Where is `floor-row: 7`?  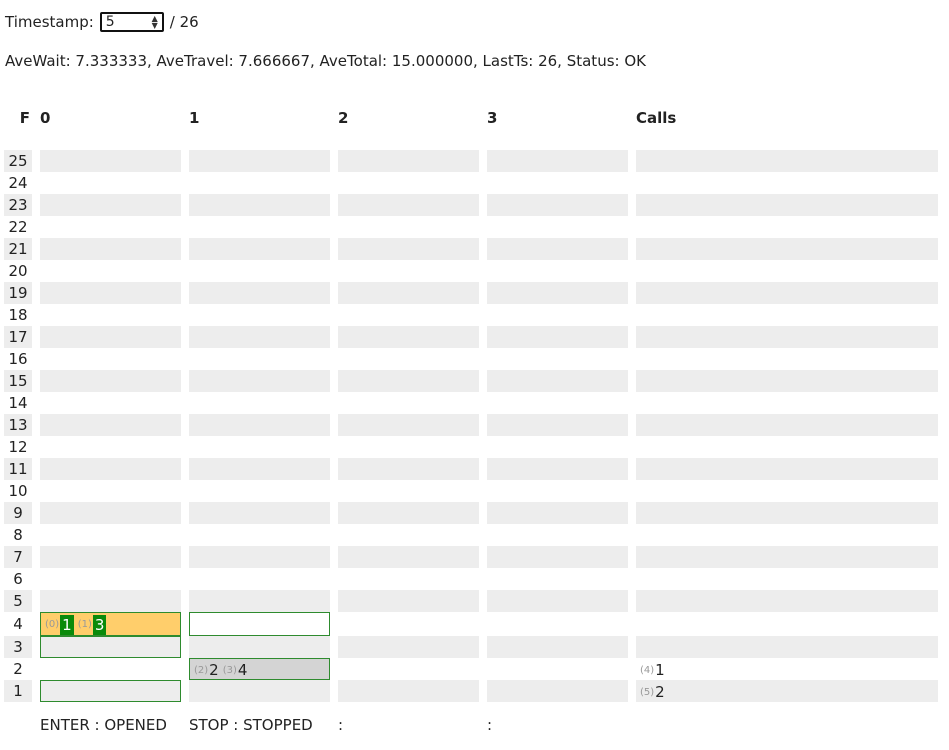 floor-row: 7 is located at coordinates (471, 557).